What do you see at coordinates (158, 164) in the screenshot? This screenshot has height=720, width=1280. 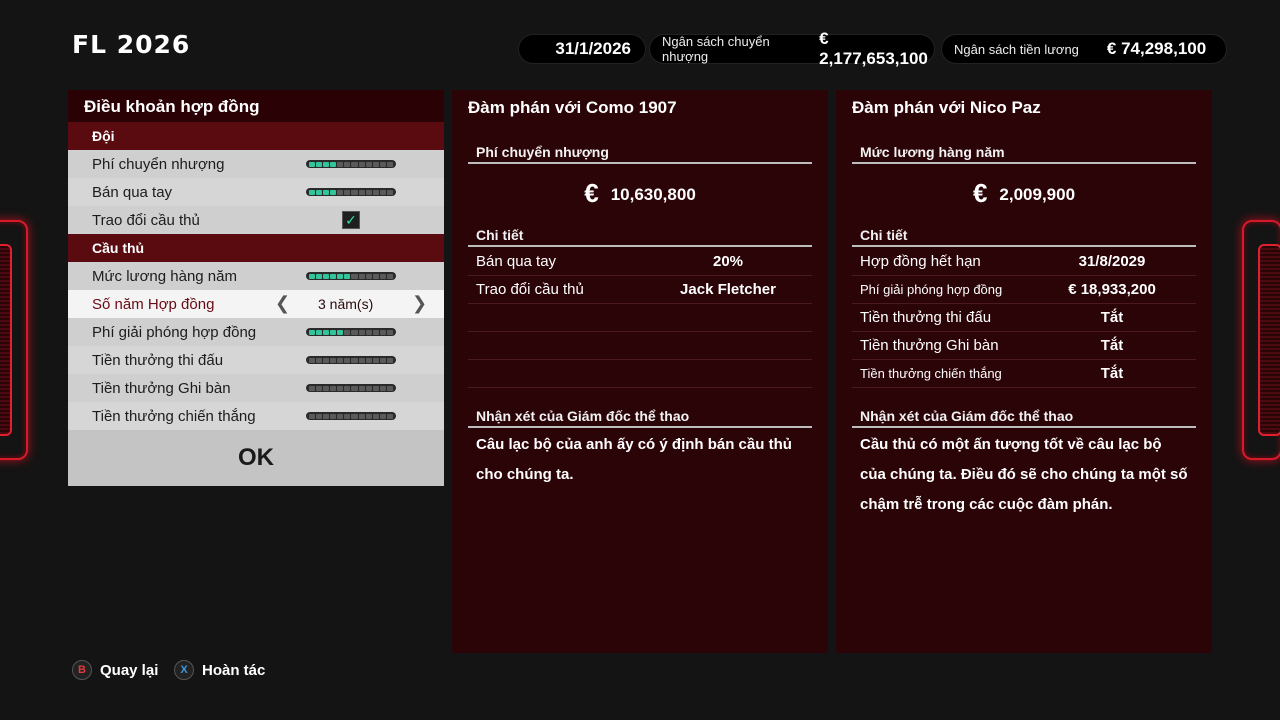 I see `transfer-fee-label: Phí chuyển nhượng` at bounding box center [158, 164].